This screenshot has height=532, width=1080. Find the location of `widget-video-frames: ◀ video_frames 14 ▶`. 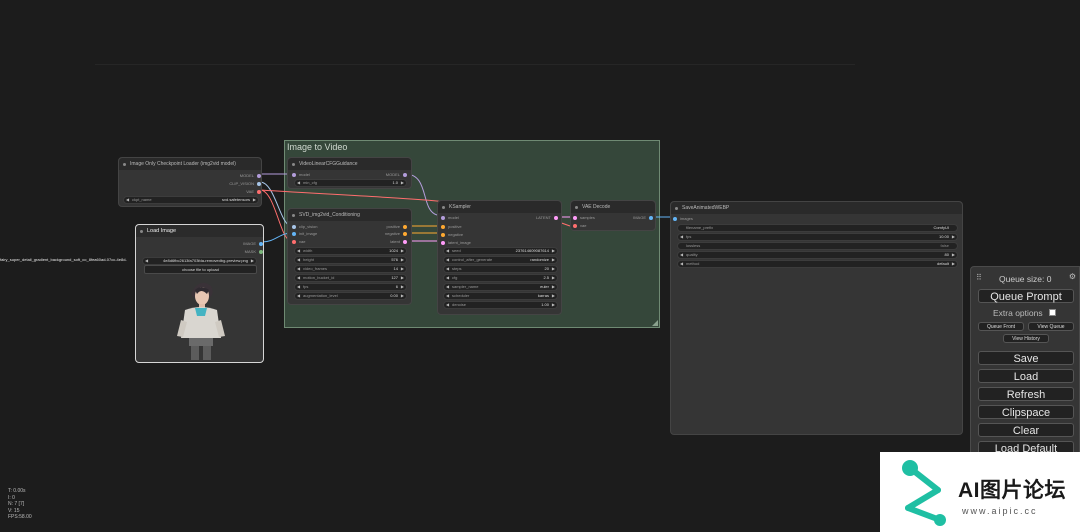

widget-video-frames: ◀ video_frames 14 ▶ is located at coordinates (350, 269).